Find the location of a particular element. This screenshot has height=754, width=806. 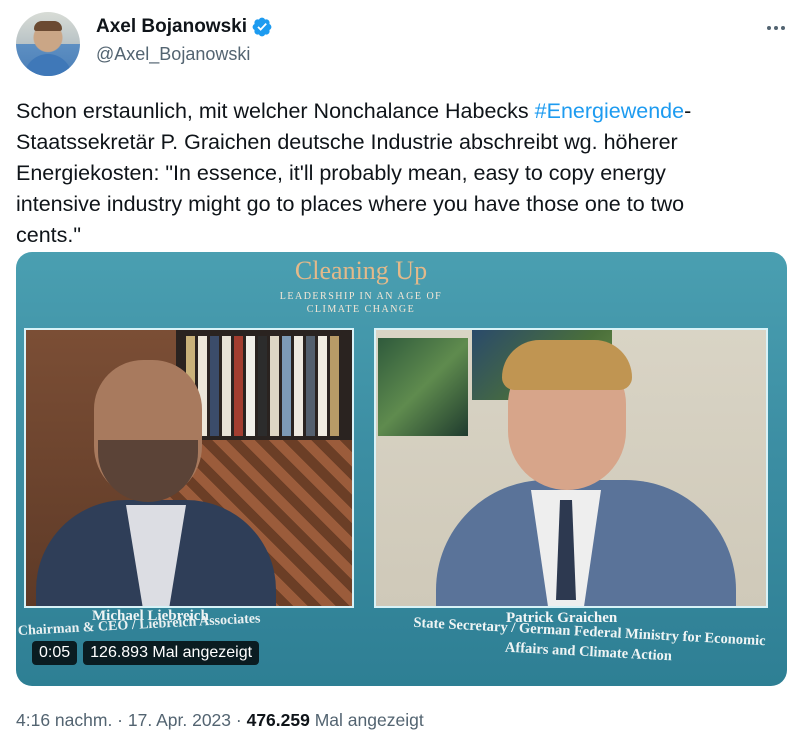

avatar-hair is located at coordinates (48, 26).